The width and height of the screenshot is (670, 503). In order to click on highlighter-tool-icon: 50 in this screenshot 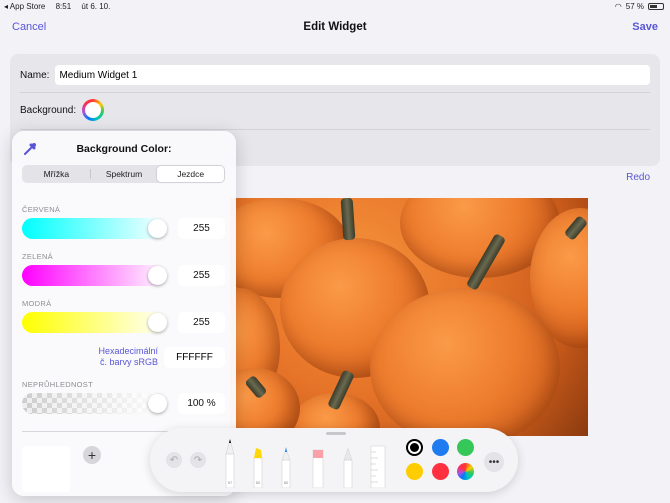, I will do `click(258, 467)`.